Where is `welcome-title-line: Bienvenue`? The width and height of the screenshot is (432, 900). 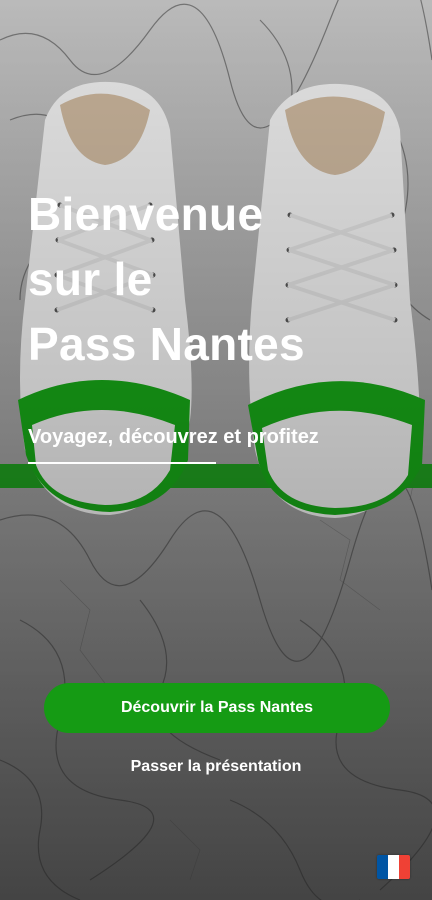
welcome-title-line: Bienvenue is located at coordinates (146, 214).